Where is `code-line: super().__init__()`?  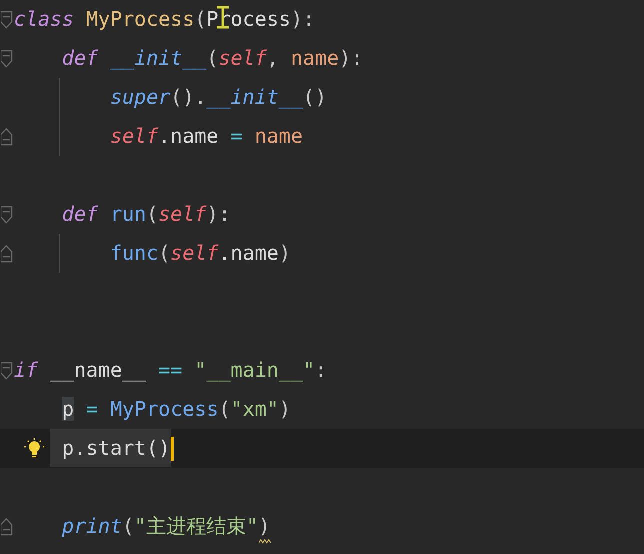
code-line: super().__init__() is located at coordinates (218, 97).